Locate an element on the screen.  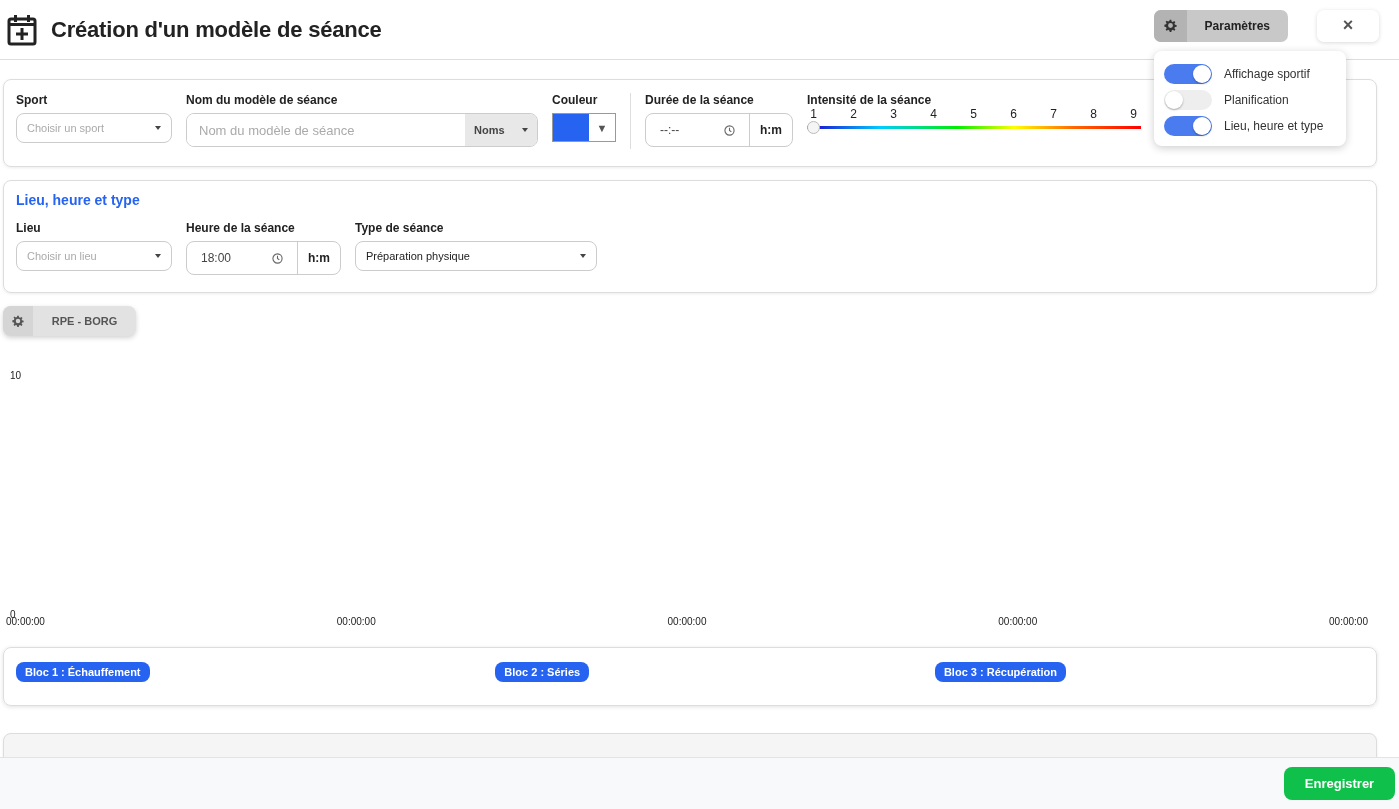
names-dropdown: Noms is located at coordinates (501, 130).